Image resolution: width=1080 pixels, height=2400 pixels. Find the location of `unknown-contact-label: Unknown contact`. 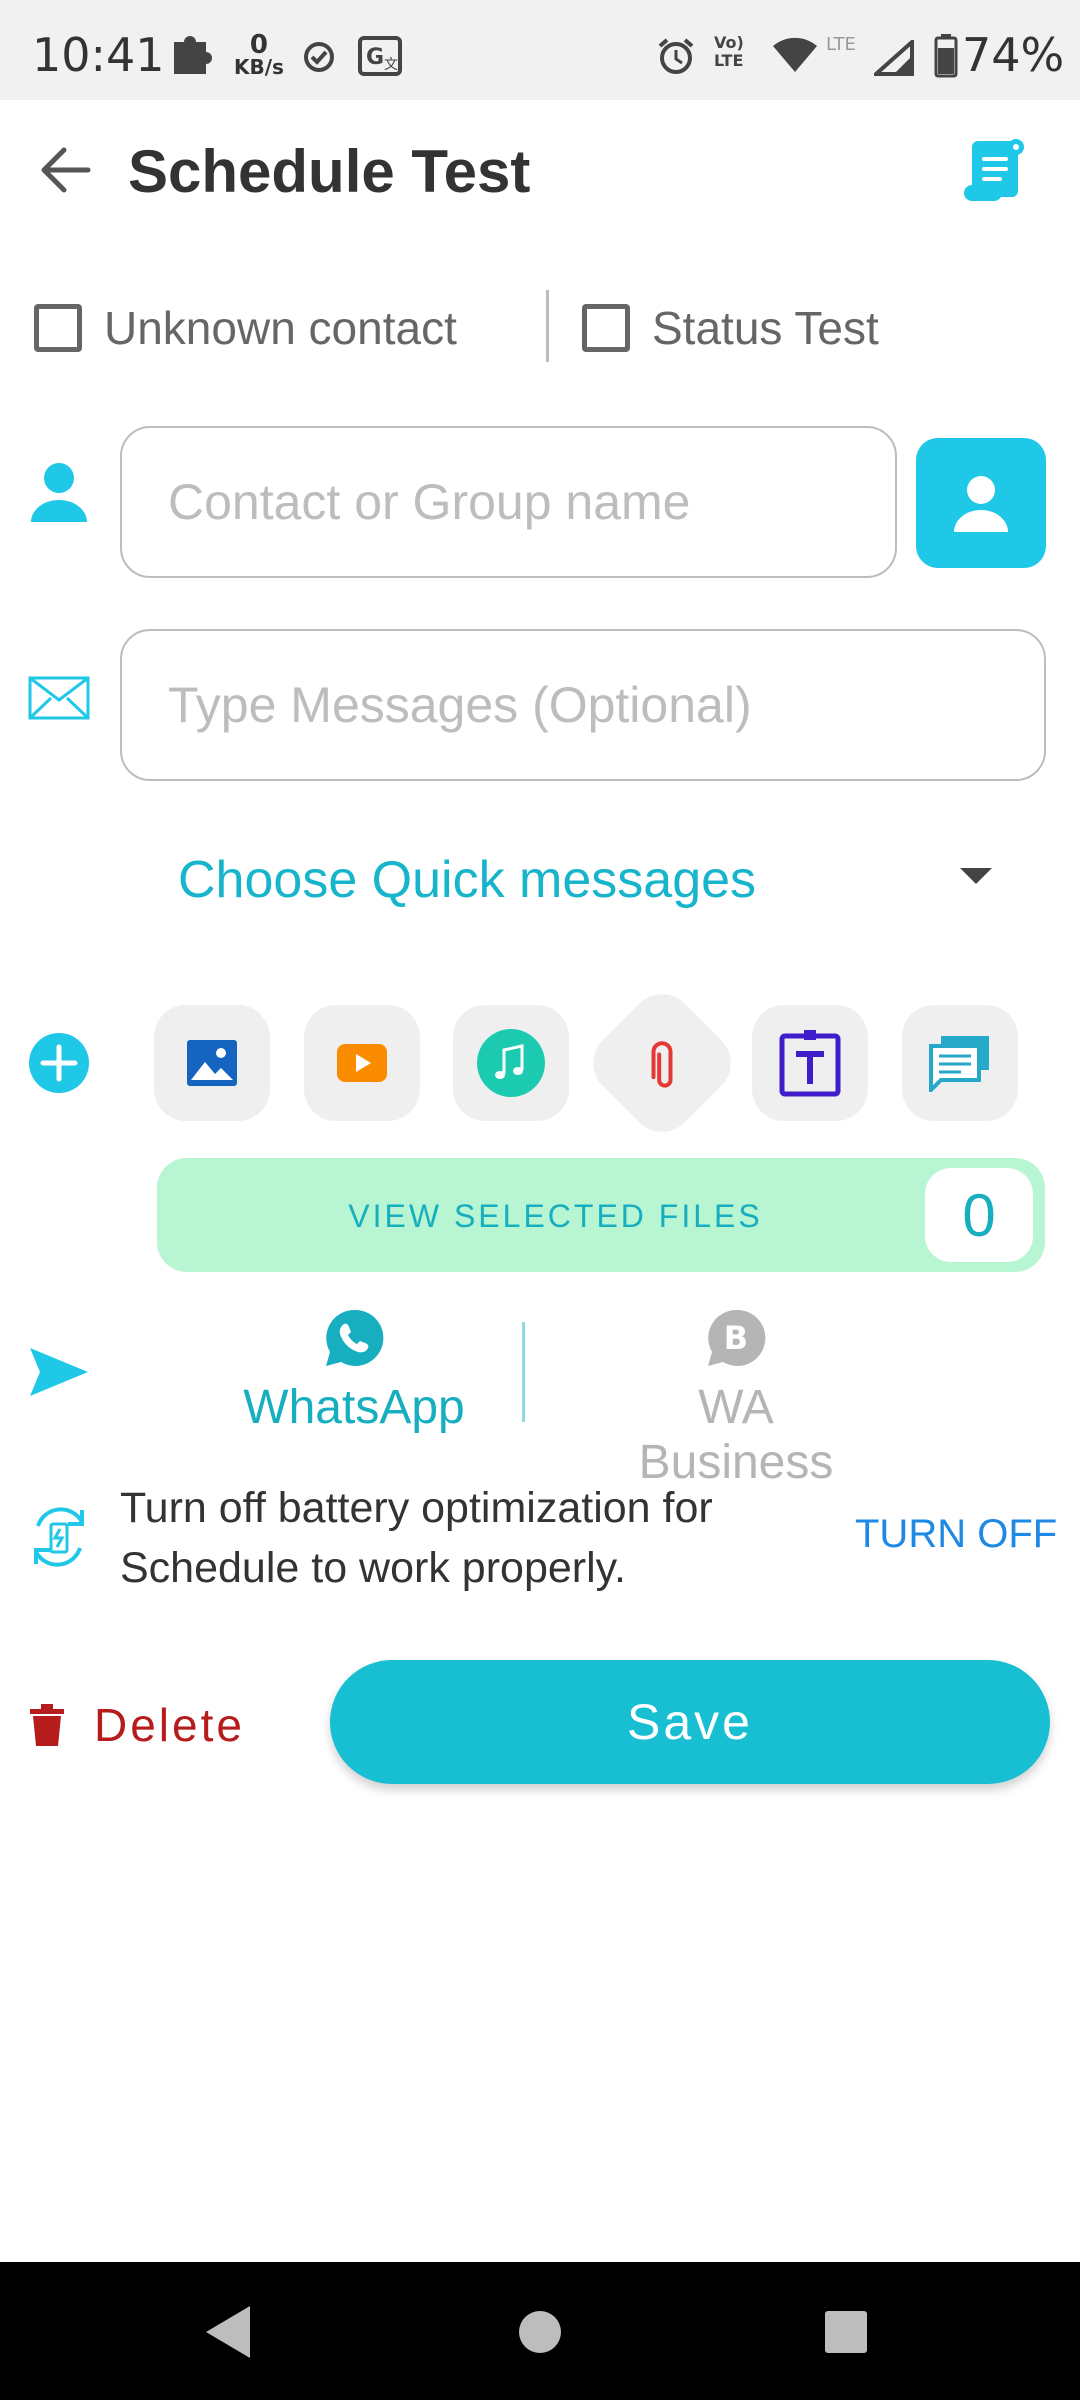

unknown-contact-label: Unknown contact is located at coordinates (280, 328).